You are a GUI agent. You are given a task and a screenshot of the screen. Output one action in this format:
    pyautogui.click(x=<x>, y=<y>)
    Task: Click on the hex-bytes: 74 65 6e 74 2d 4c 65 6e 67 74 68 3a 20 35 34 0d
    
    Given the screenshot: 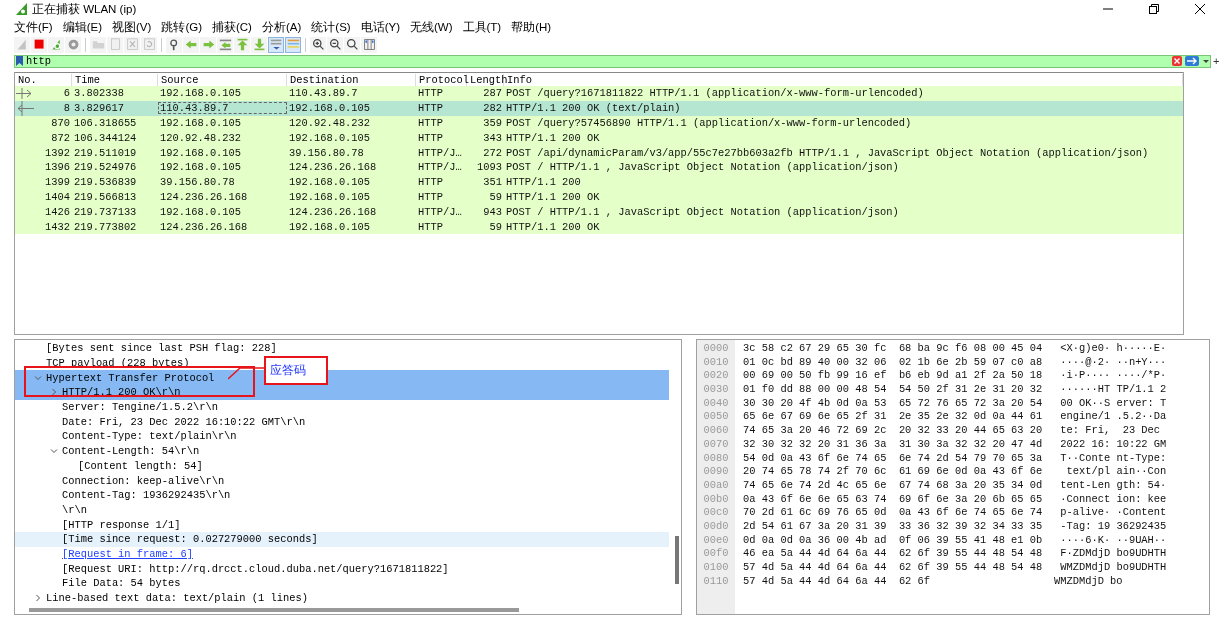 What is the action you would take?
    pyautogui.click(x=893, y=485)
    